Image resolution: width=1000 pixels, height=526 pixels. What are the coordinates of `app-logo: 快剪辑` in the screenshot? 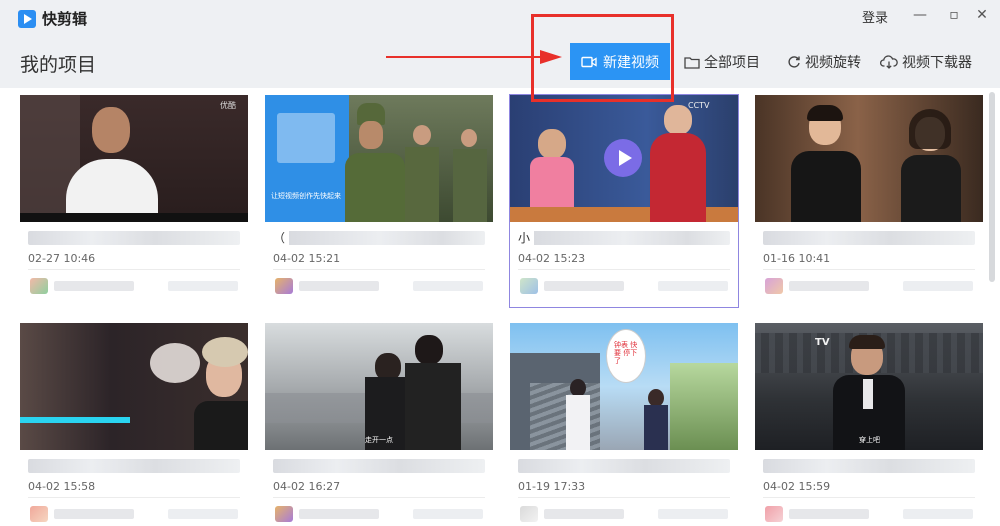 It's located at (52, 18).